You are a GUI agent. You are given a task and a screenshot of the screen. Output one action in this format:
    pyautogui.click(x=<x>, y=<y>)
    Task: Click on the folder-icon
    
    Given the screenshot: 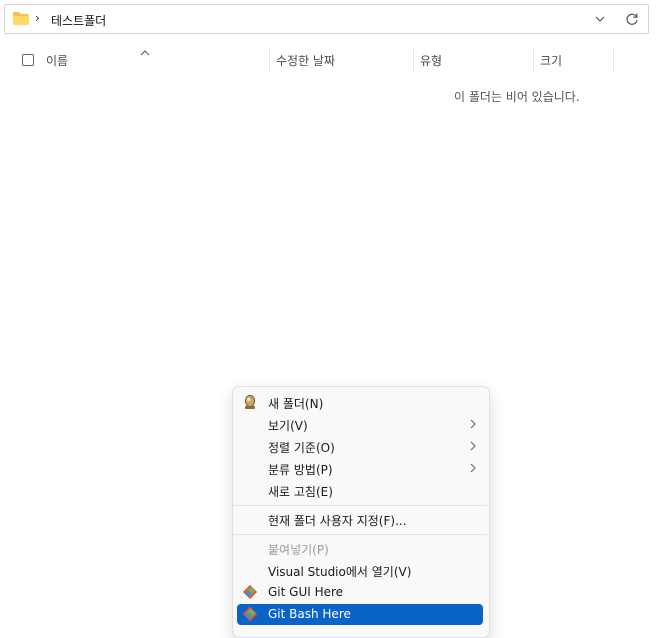 What is the action you would take?
    pyautogui.click(x=21, y=20)
    